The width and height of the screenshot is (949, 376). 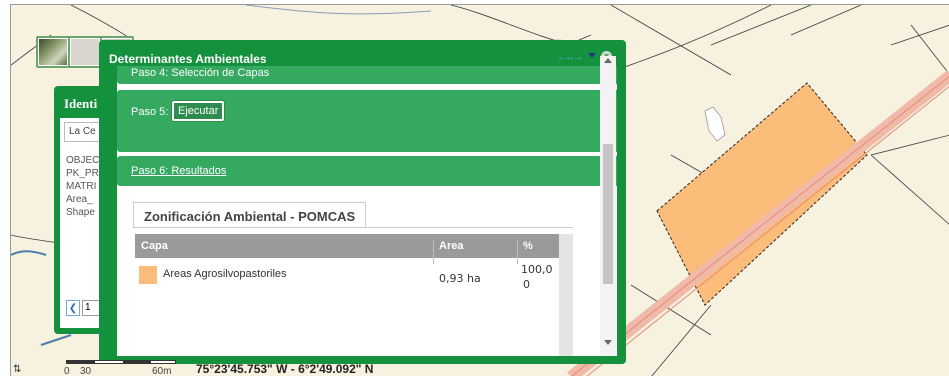 I want to click on attr-label: Shape, so click(x=80, y=212).